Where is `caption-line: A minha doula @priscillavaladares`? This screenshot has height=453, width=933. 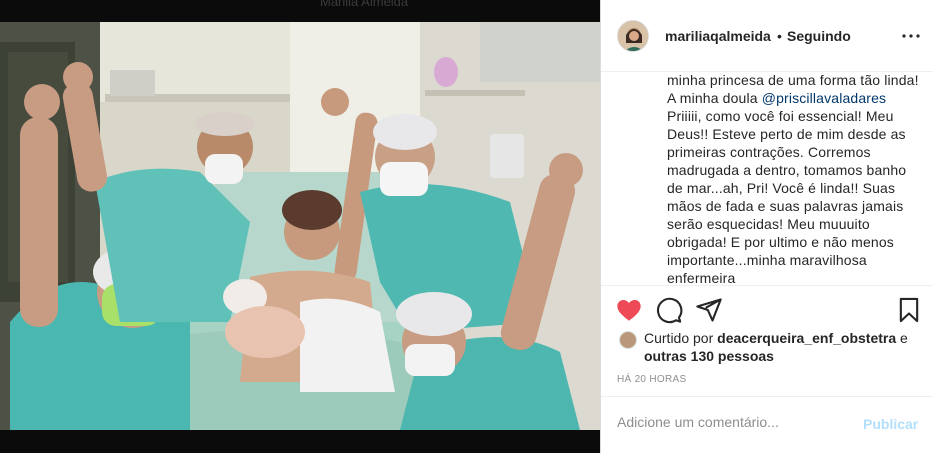
caption-line: A minha doula @priscillavaladares is located at coordinates (777, 98).